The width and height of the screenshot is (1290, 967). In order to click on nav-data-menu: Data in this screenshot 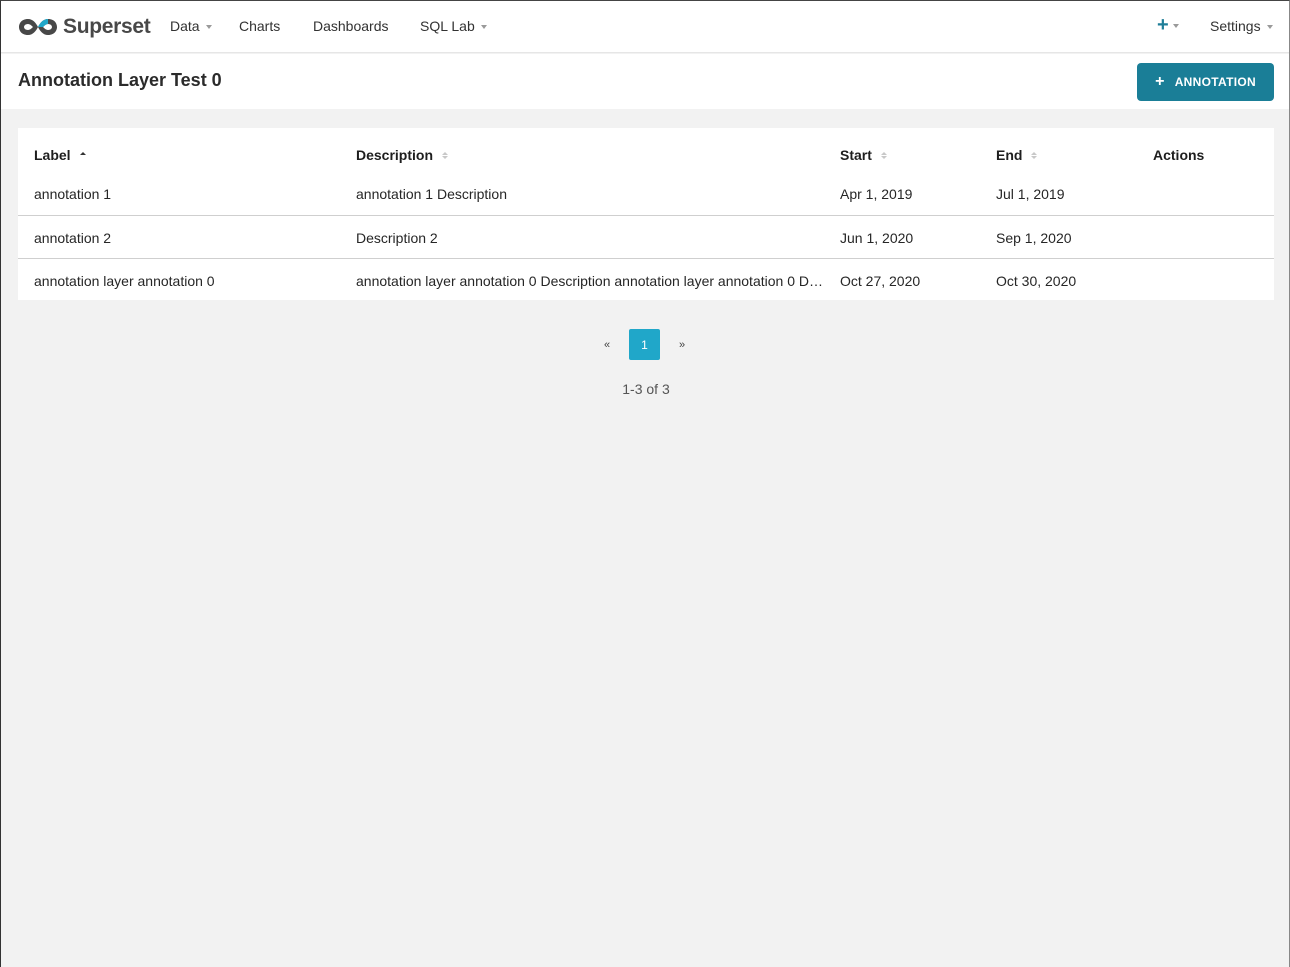, I will do `click(191, 26)`.